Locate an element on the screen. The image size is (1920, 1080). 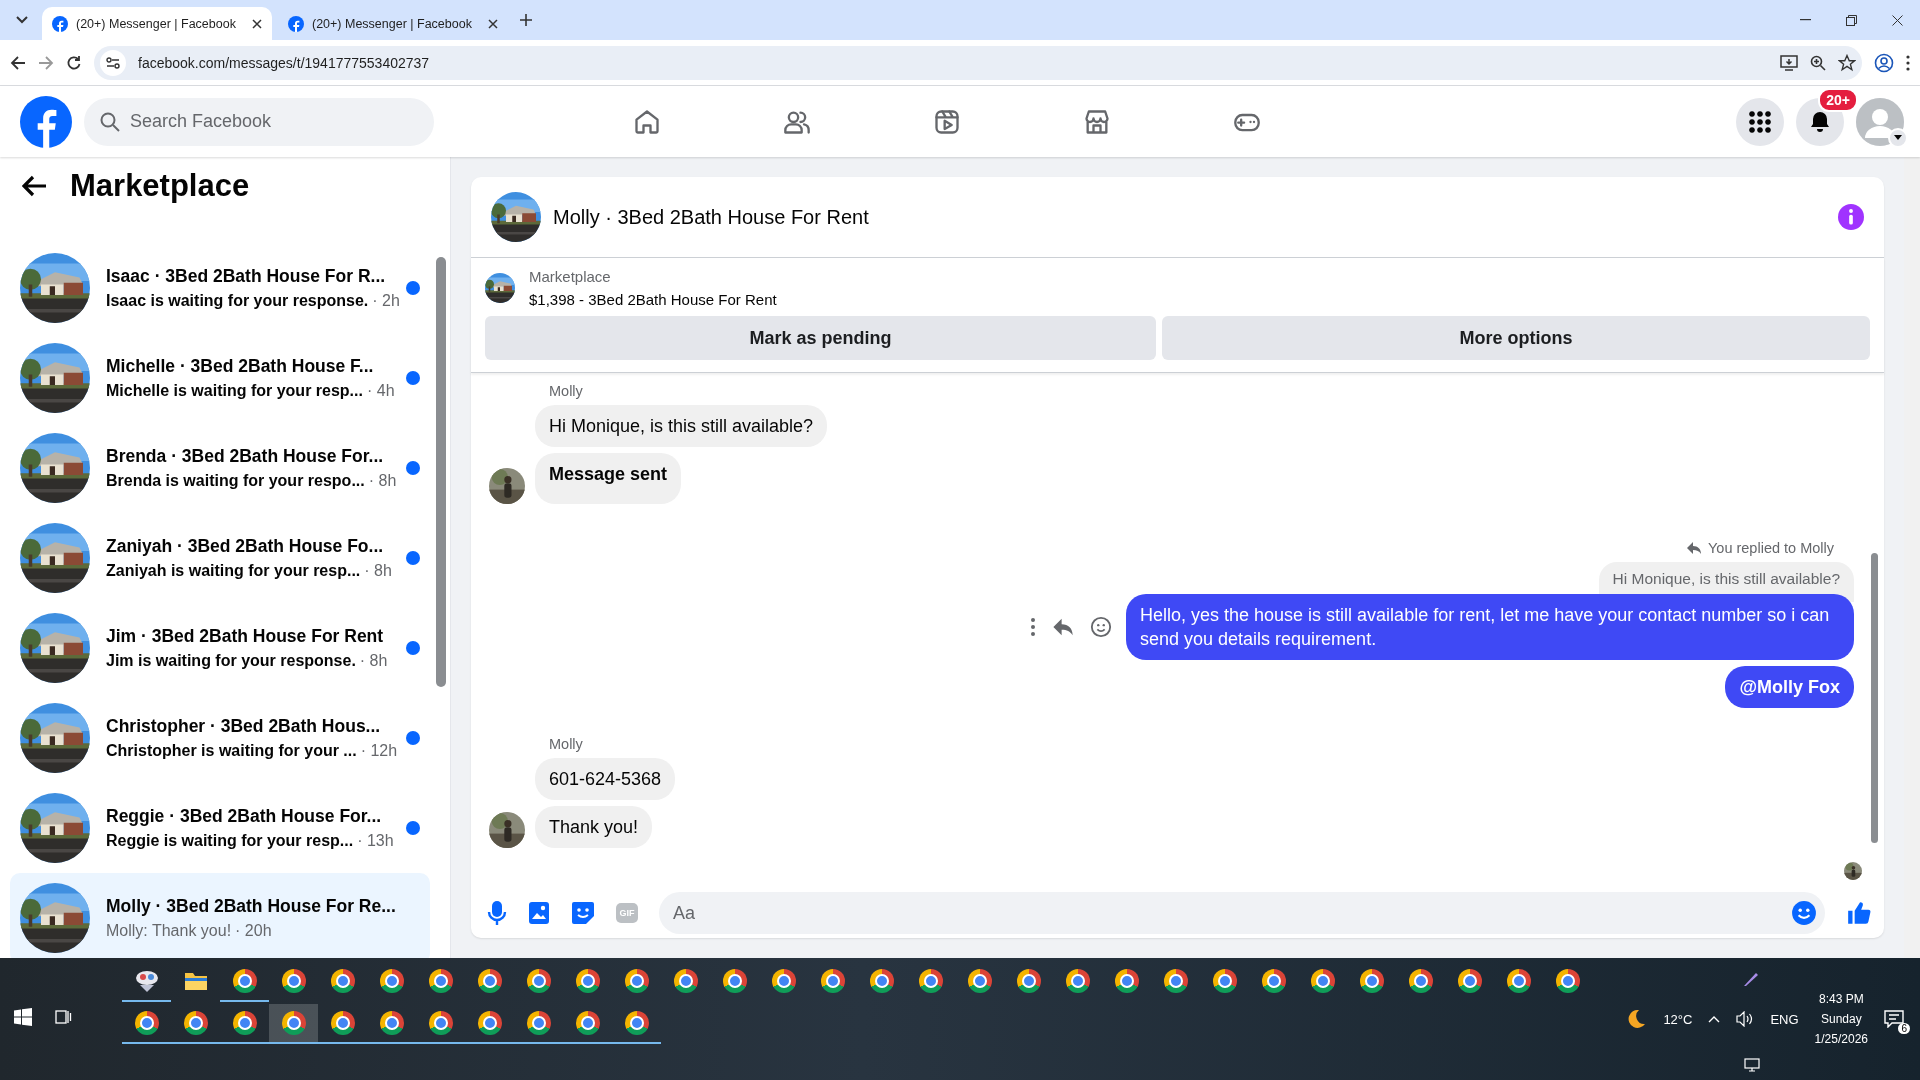
language-indicator: ENG is located at coordinates (1784, 1019).